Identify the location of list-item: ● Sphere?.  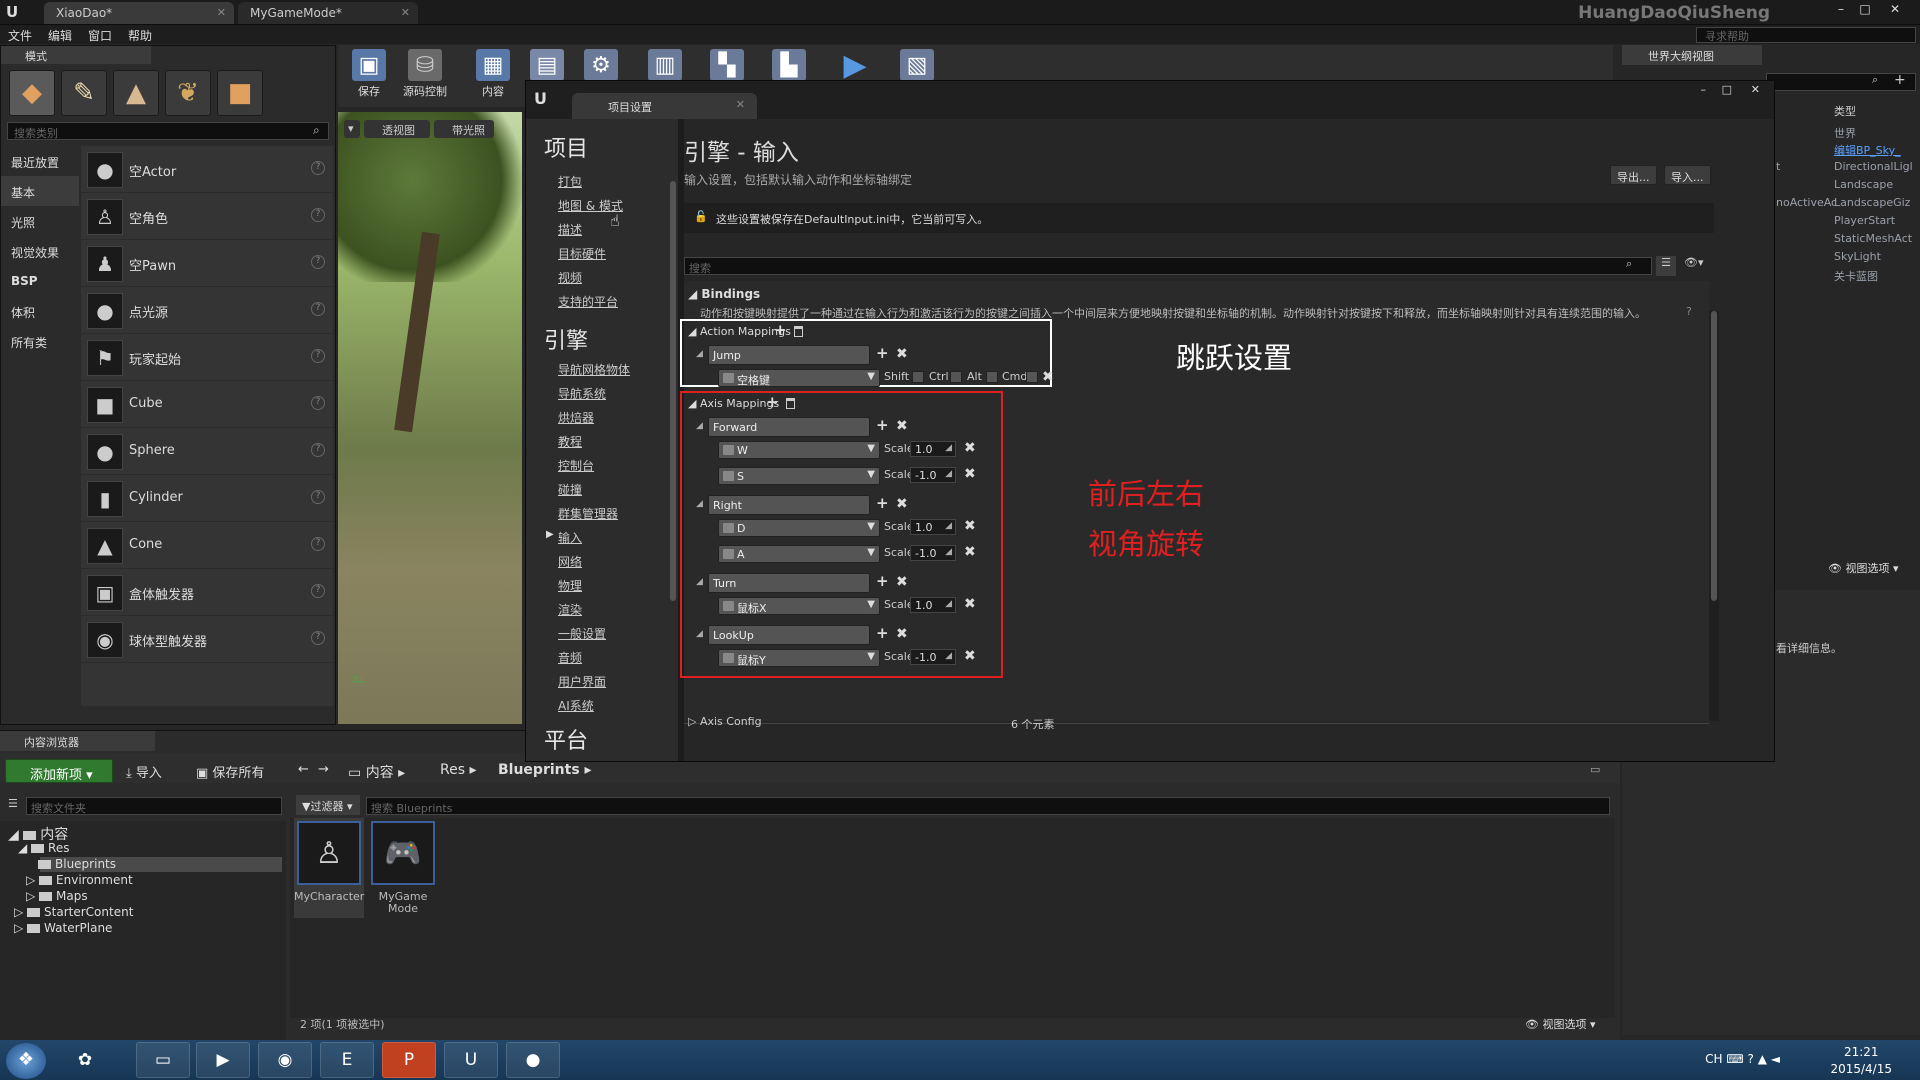
(207, 451).